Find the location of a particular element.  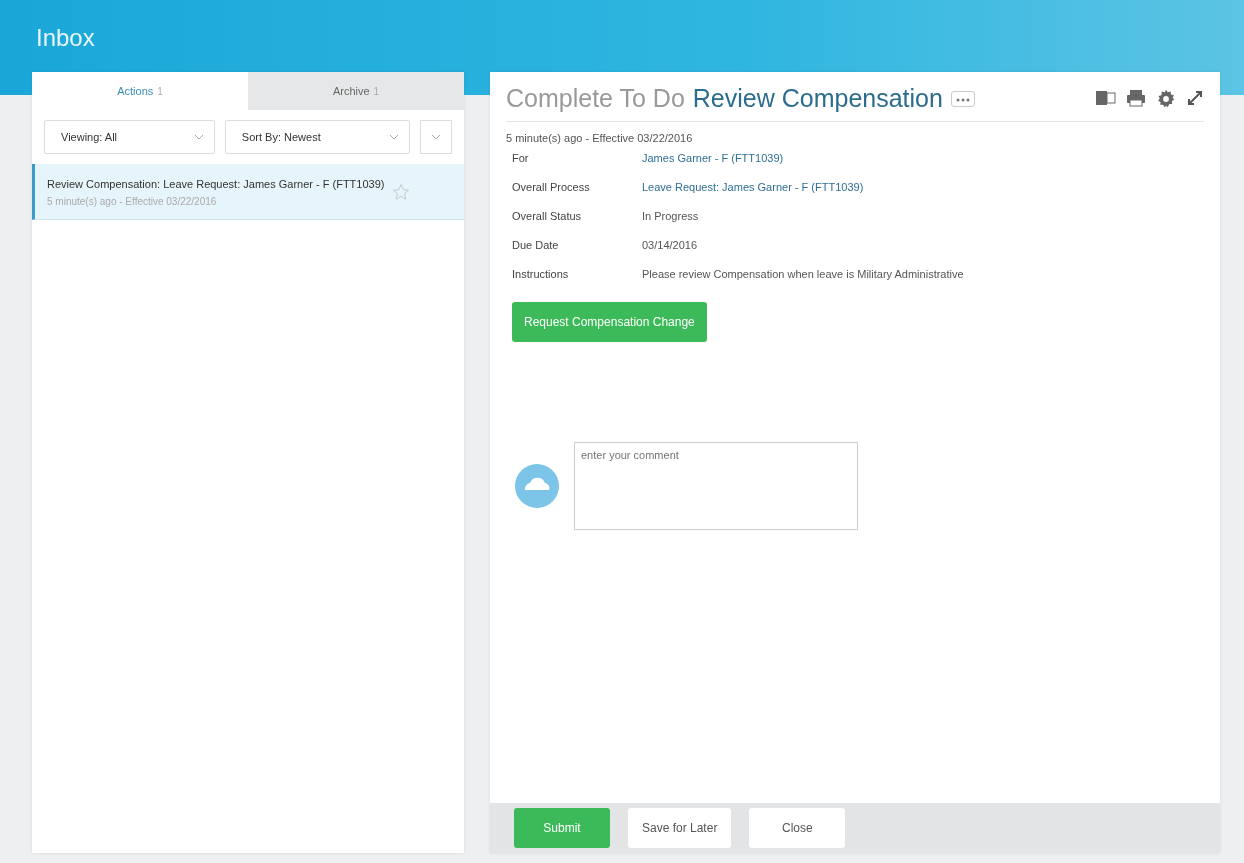

field-value: 03/14/2016 is located at coordinates (670, 245).